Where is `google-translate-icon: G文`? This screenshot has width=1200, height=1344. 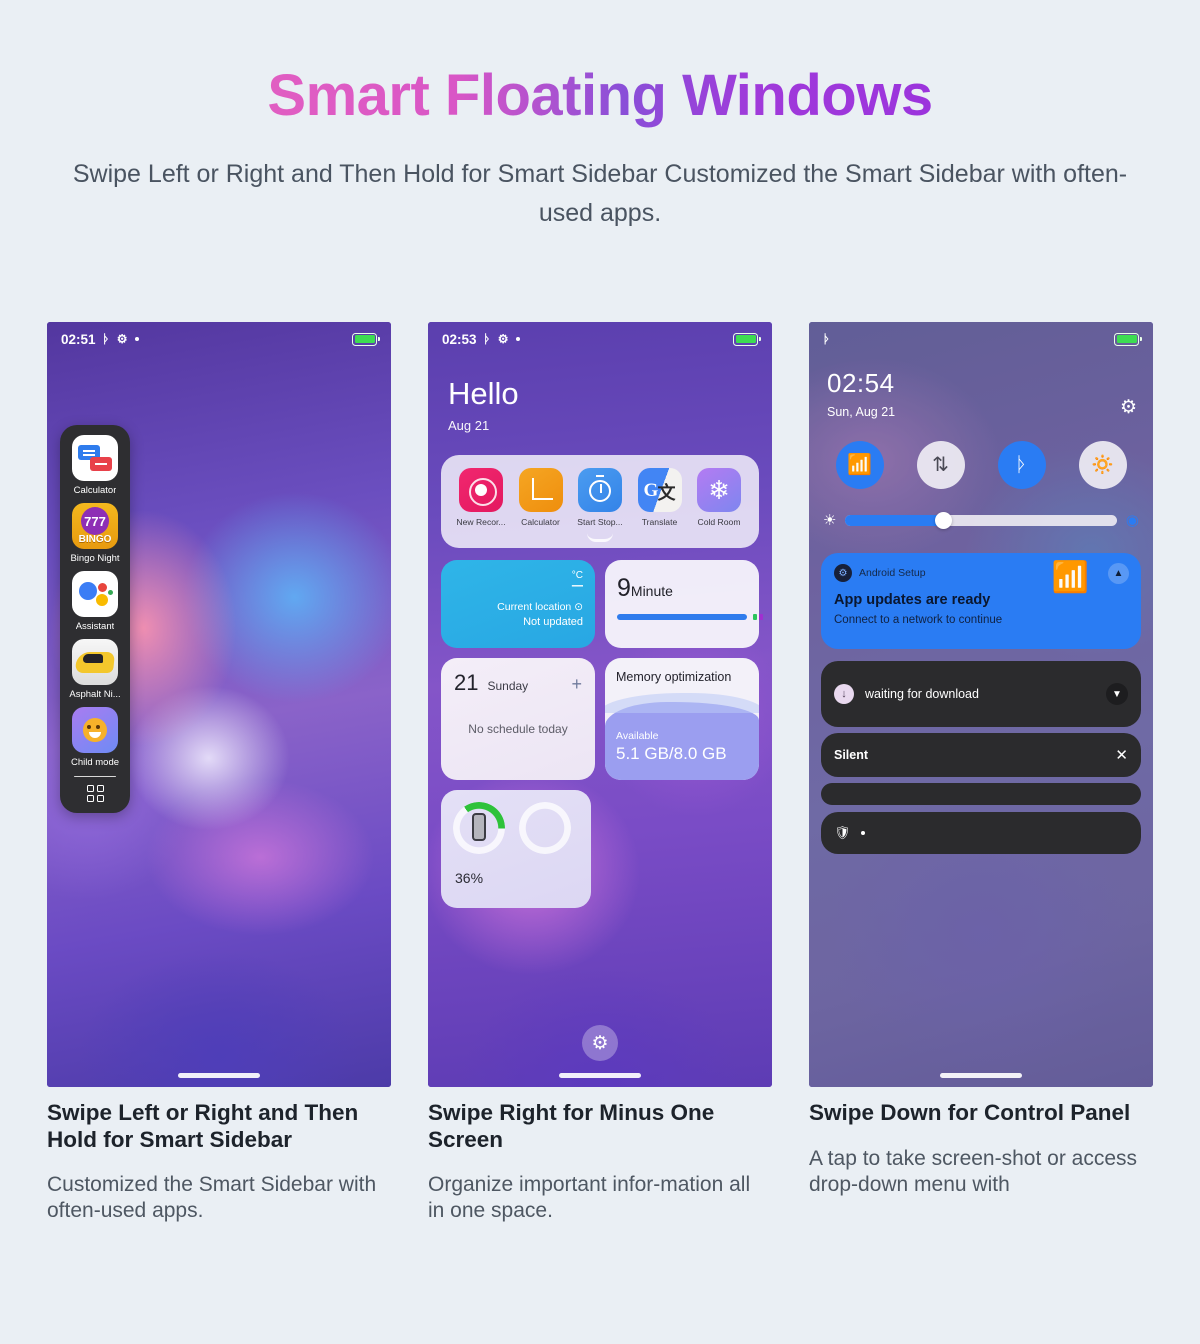
google-translate-icon: G文 is located at coordinates (659, 490).